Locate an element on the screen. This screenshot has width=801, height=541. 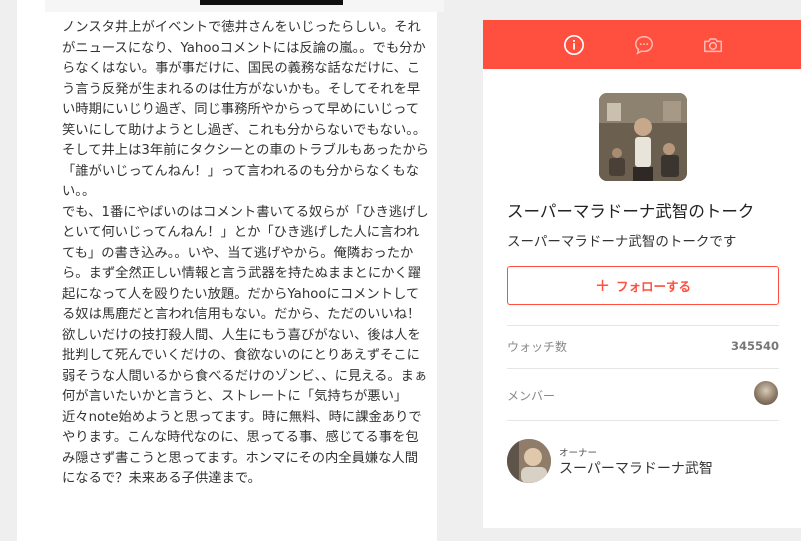
post-top-bar is located at coordinates (271, 2).